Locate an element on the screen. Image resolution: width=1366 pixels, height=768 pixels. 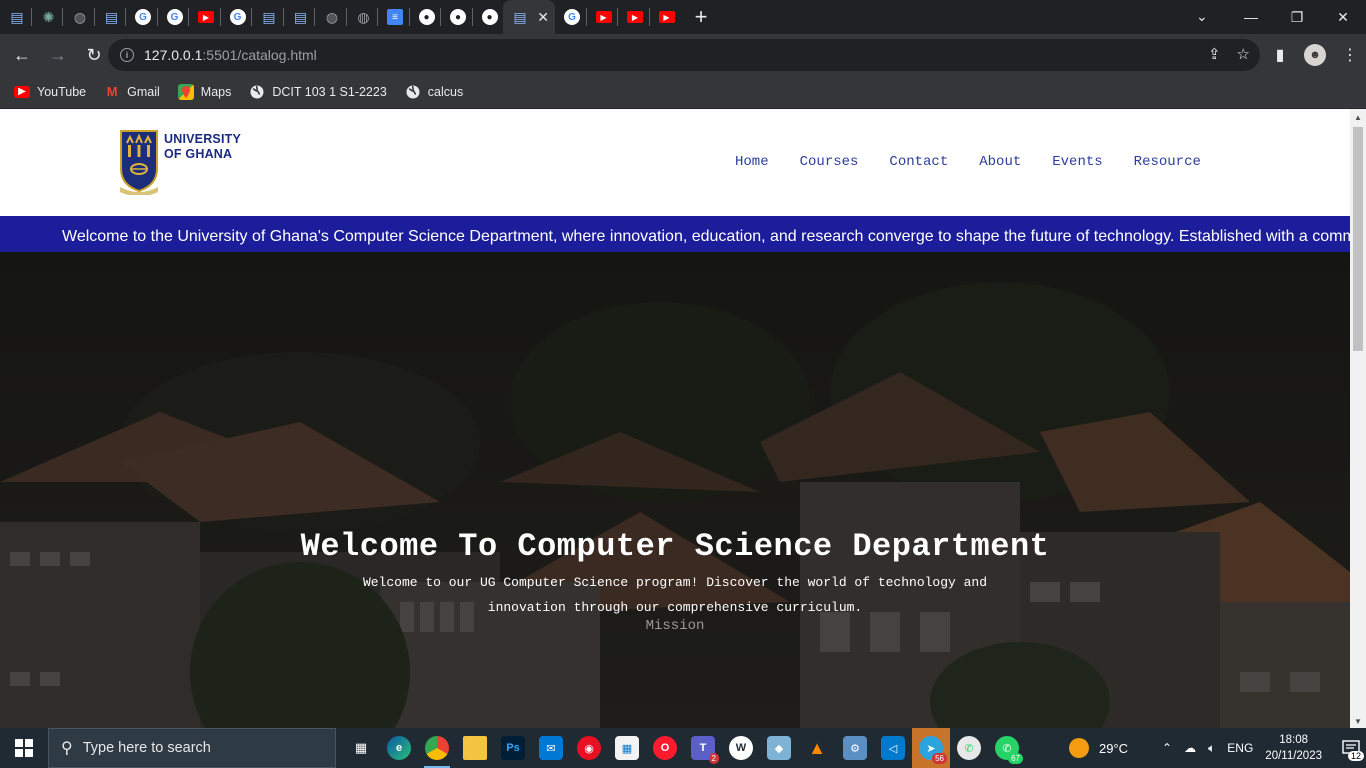
reload-icon: ↻ is located at coordinates (94, 55).